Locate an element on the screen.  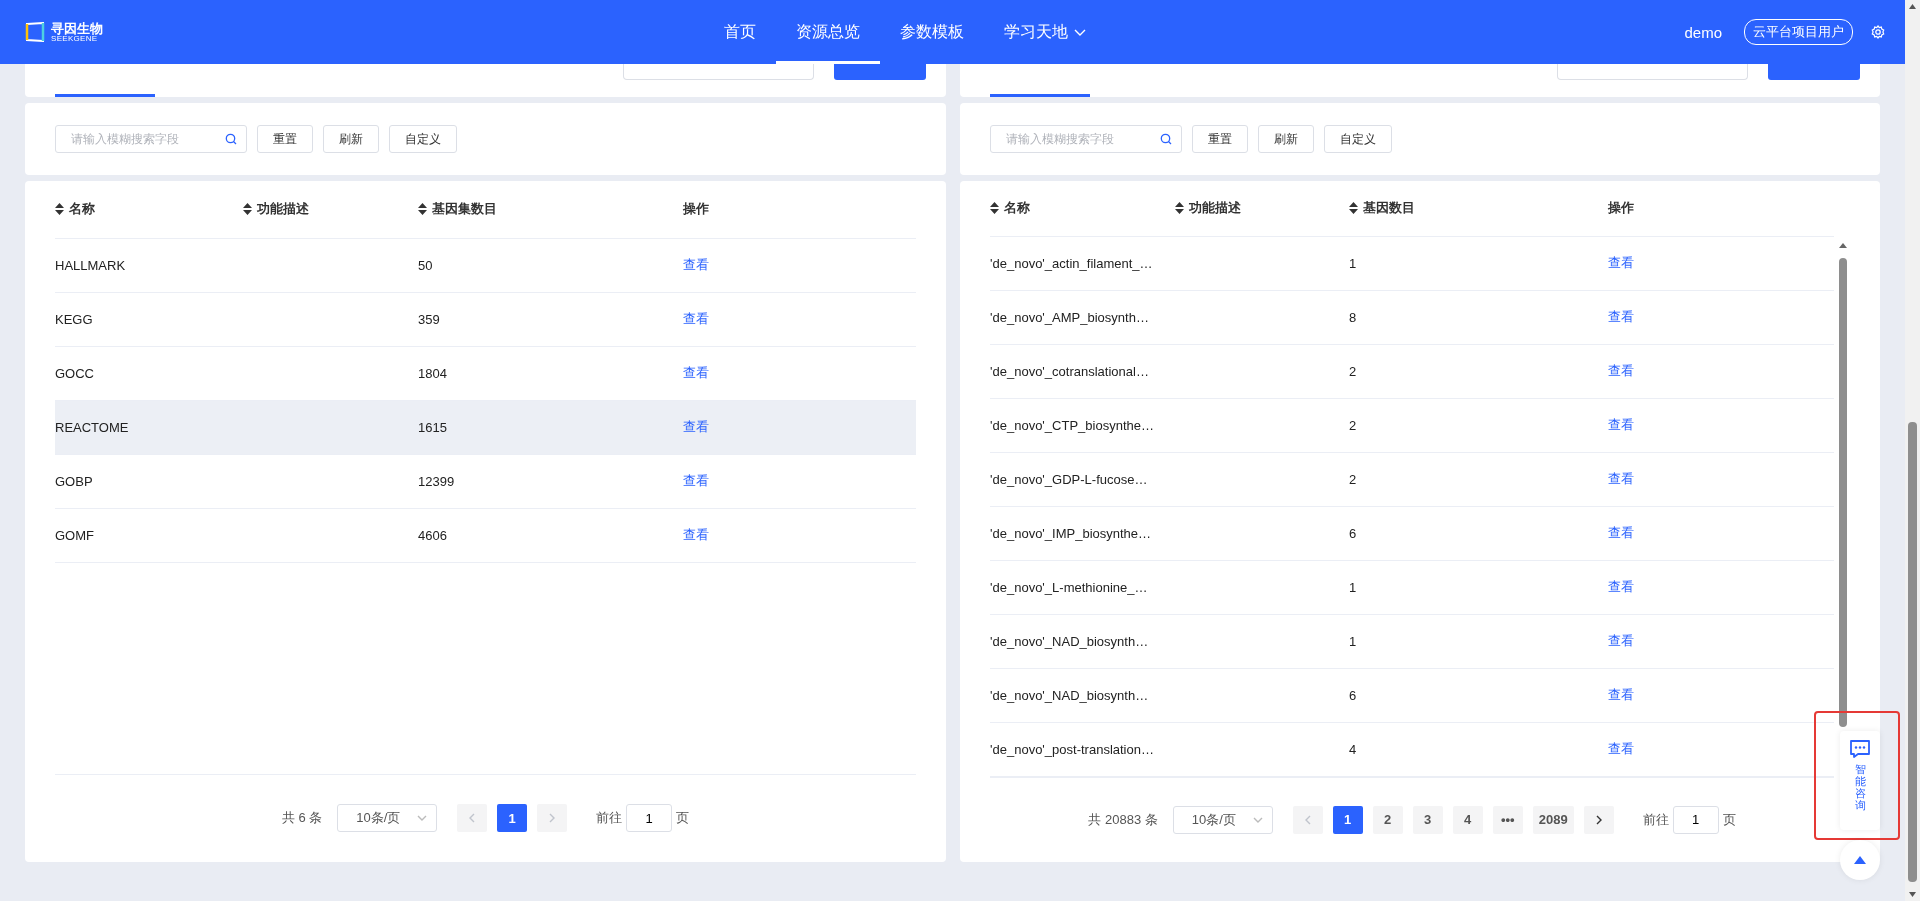
chat-bubble-icon is located at coordinates (1860, 749).